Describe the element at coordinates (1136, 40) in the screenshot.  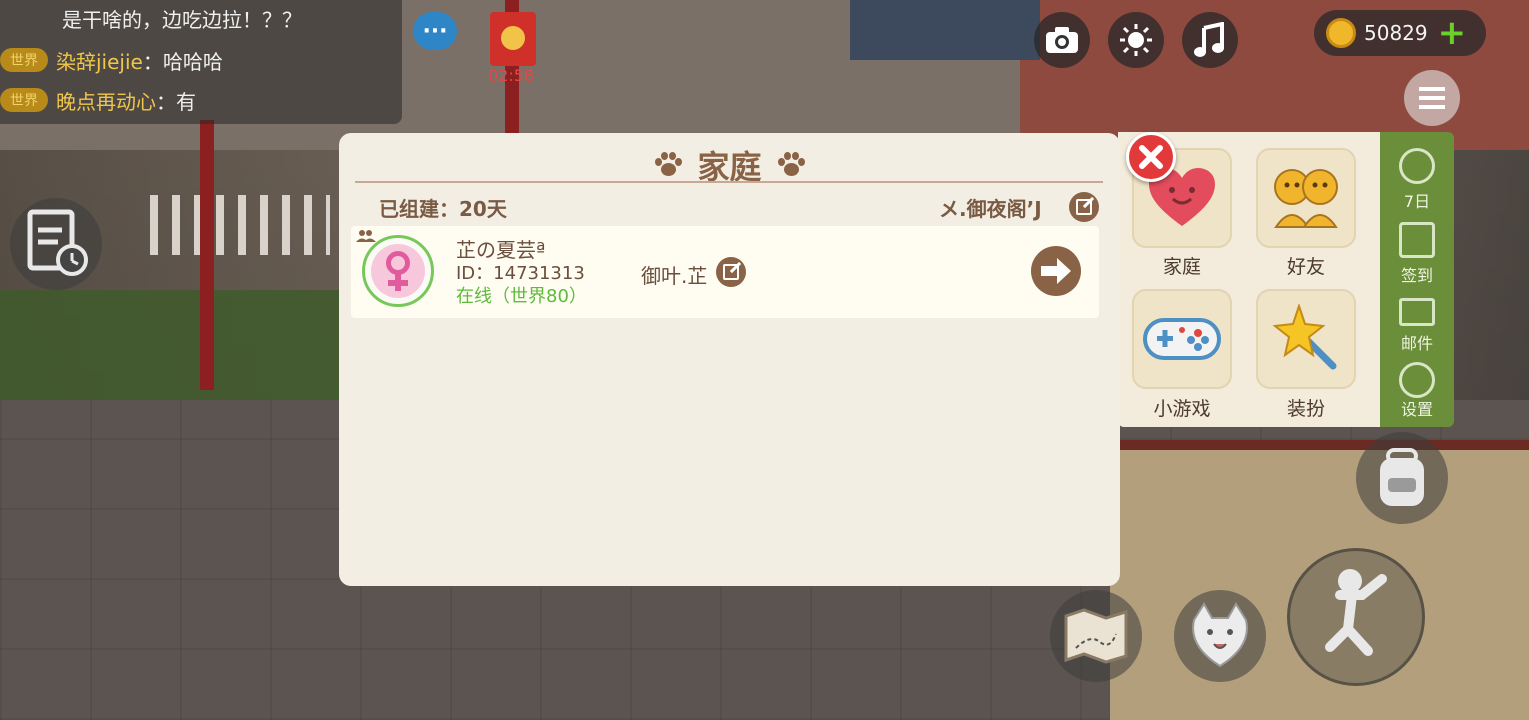
I see `brightness-icon` at that location.